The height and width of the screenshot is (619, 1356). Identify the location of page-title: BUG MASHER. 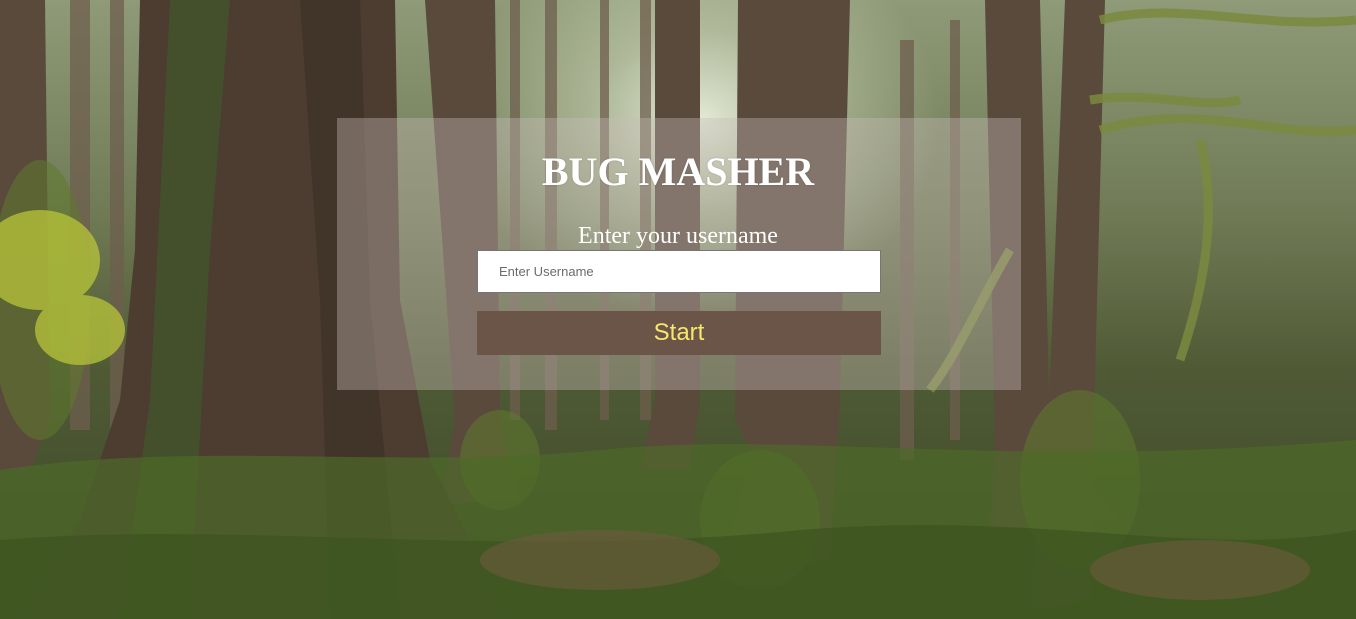
(678, 171).